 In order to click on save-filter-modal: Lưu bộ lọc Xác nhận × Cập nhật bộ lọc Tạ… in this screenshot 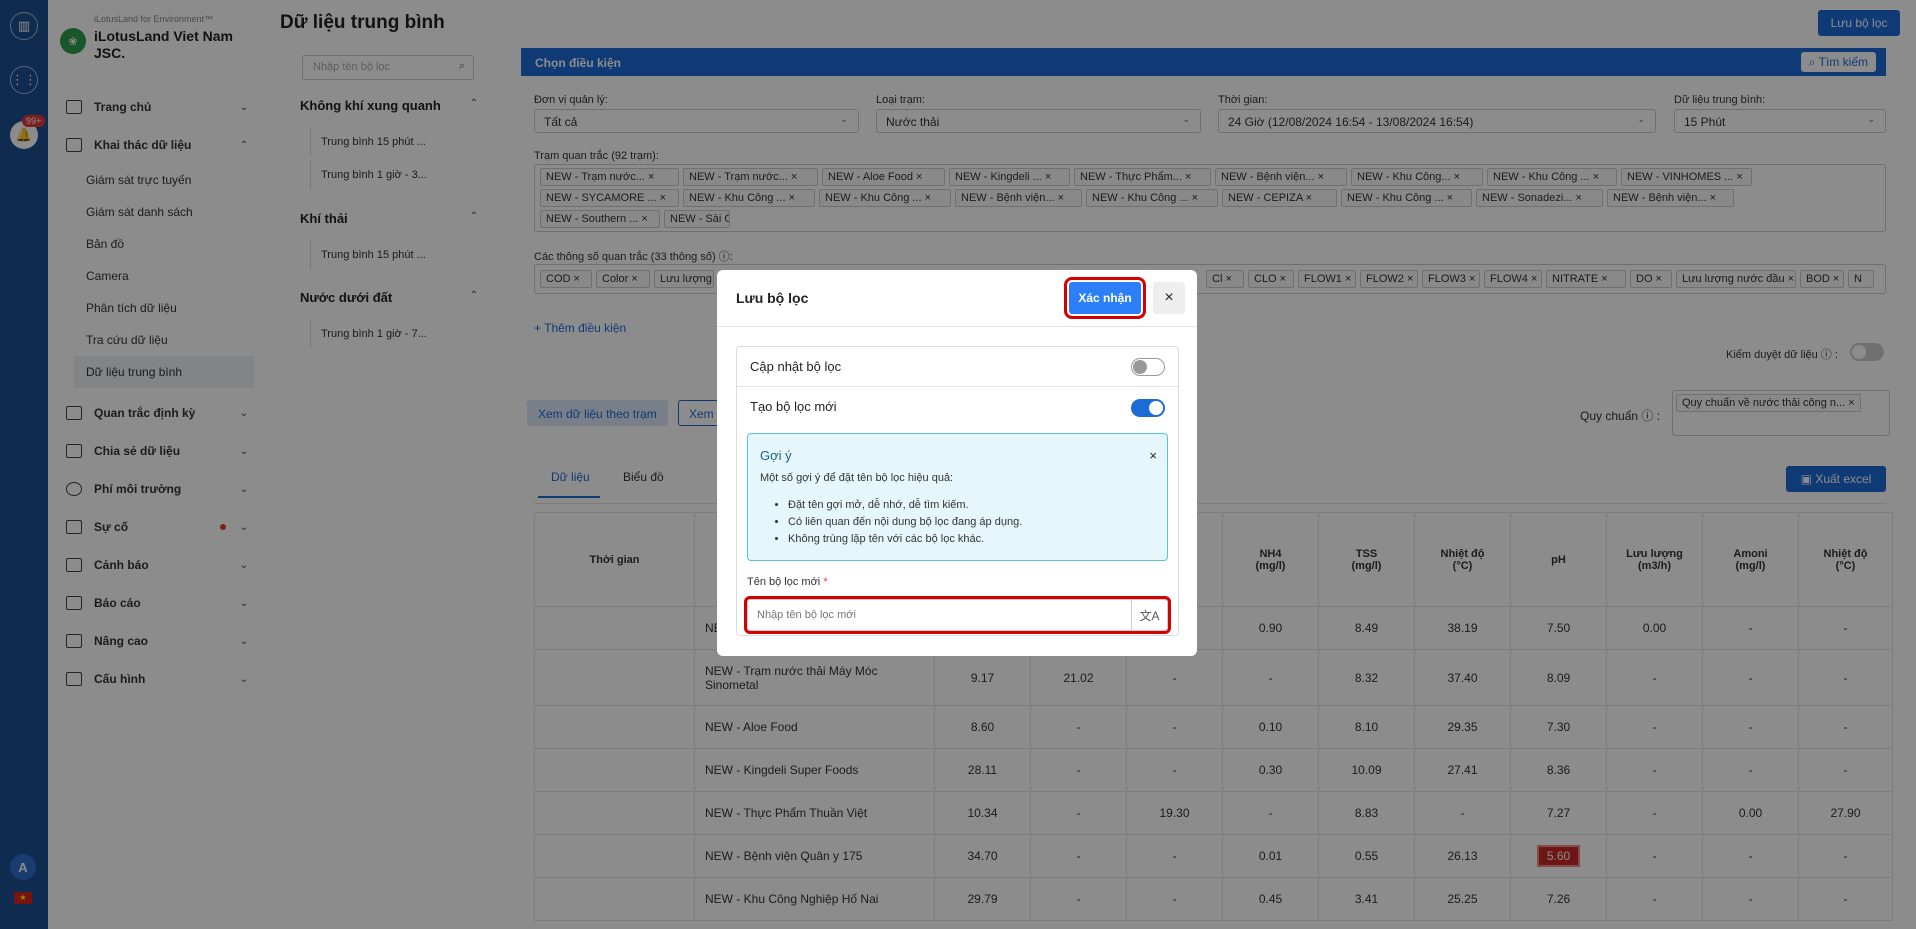, I will do `click(957, 463)`.